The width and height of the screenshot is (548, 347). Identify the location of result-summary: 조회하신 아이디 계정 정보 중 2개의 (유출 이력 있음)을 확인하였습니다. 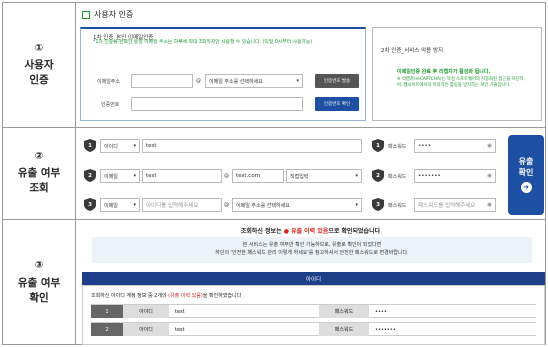
(166, 295).